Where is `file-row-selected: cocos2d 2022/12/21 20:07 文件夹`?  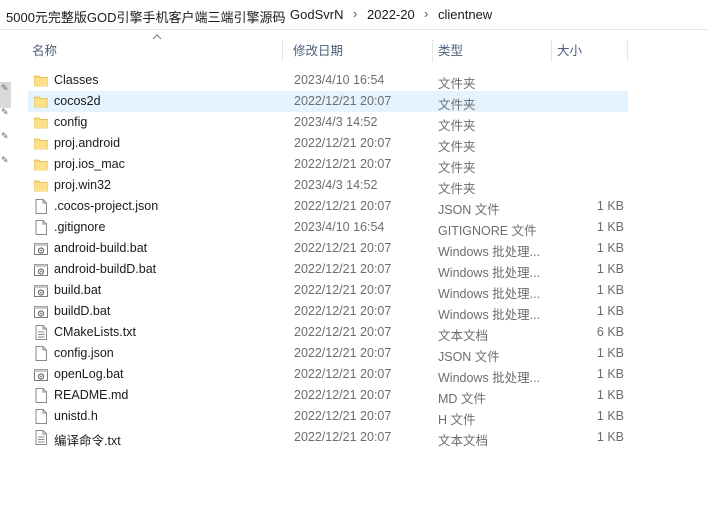 file-row-selected: cocos2d 2022/12/21 20:07 文件夹 is located at coordinates (328, 101).